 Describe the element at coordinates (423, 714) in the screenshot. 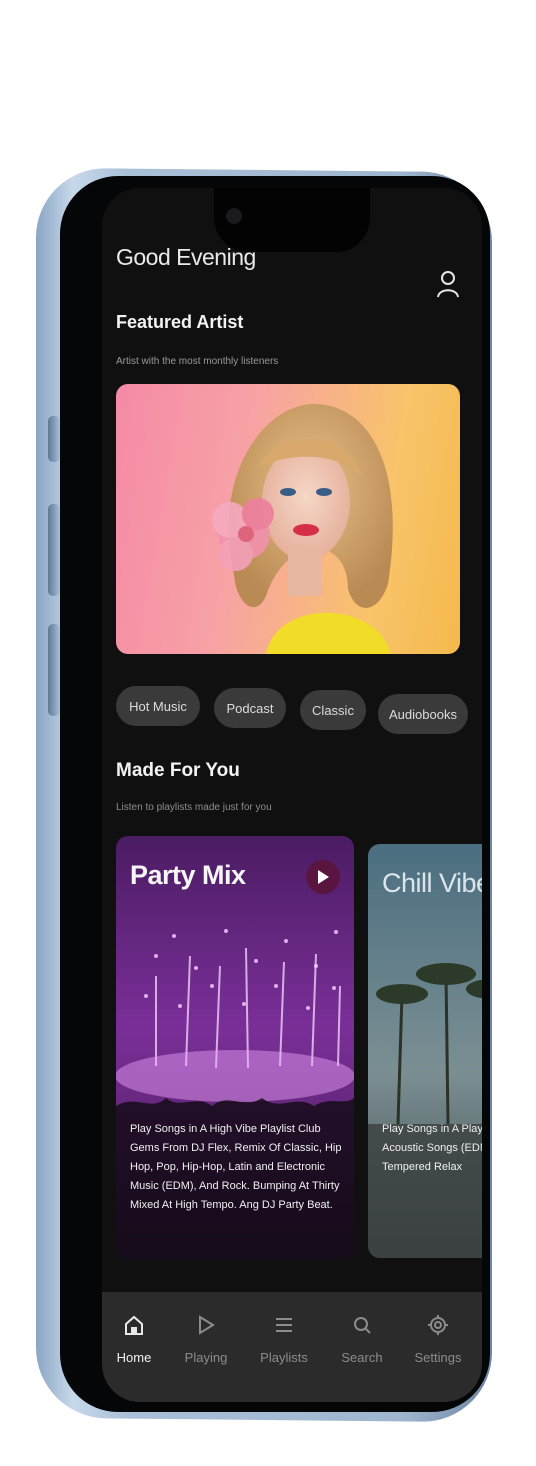

I see `chip-audiobooks: Audiobooks` at that location.